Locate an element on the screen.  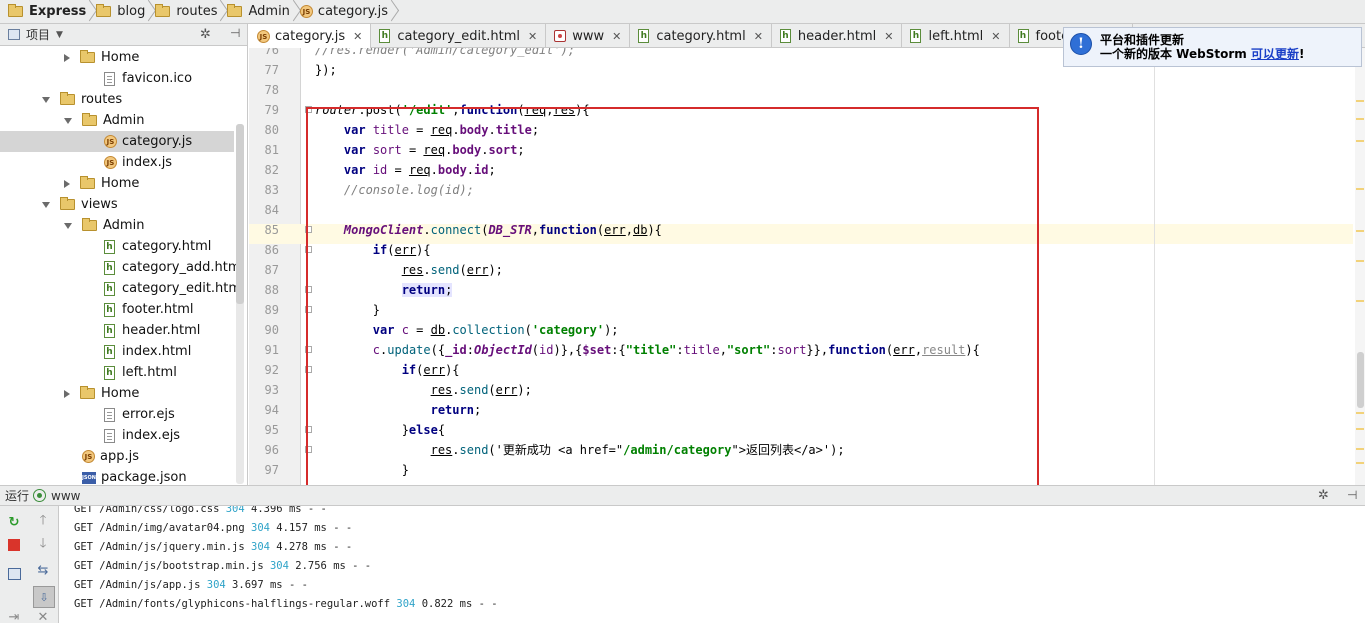
tab-left-html: h left.html ✕ is located at coordinates (956, 36).